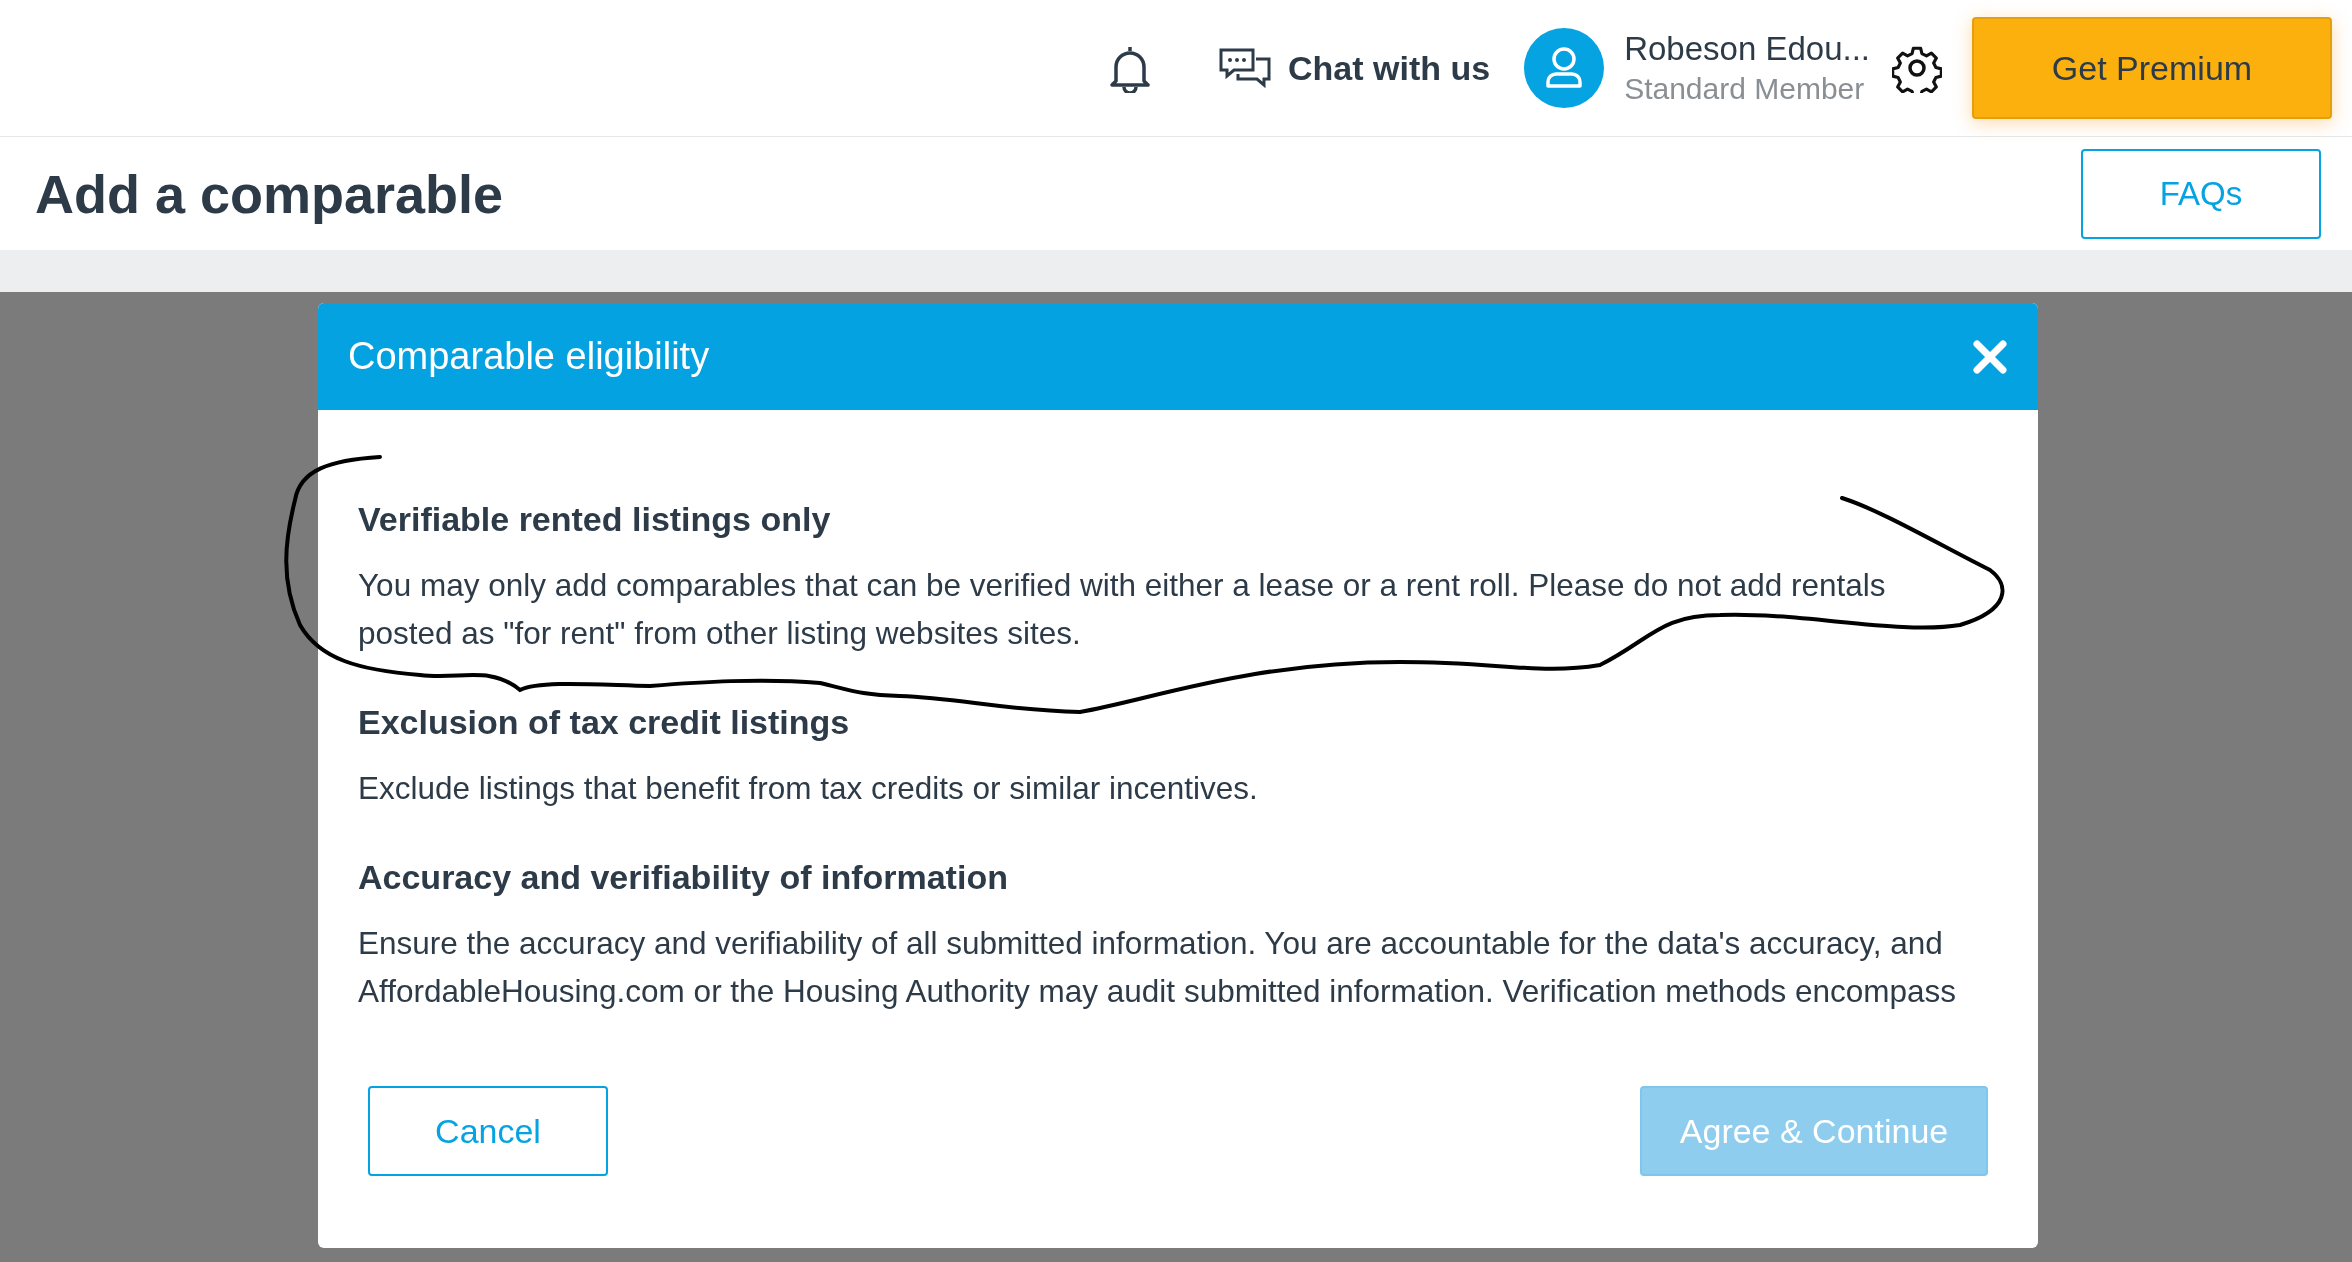 The height and width of the screenshot is (1262, 2352). Describe the element at coordinates (1745, 89) in the screenshot. I see `user-role: Standard Member` at that location.